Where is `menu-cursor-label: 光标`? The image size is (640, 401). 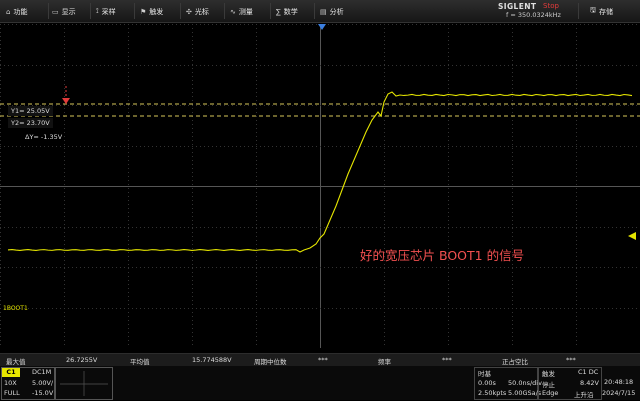
menu-cursor-label: 光标 is located at coordinates (201, 11).